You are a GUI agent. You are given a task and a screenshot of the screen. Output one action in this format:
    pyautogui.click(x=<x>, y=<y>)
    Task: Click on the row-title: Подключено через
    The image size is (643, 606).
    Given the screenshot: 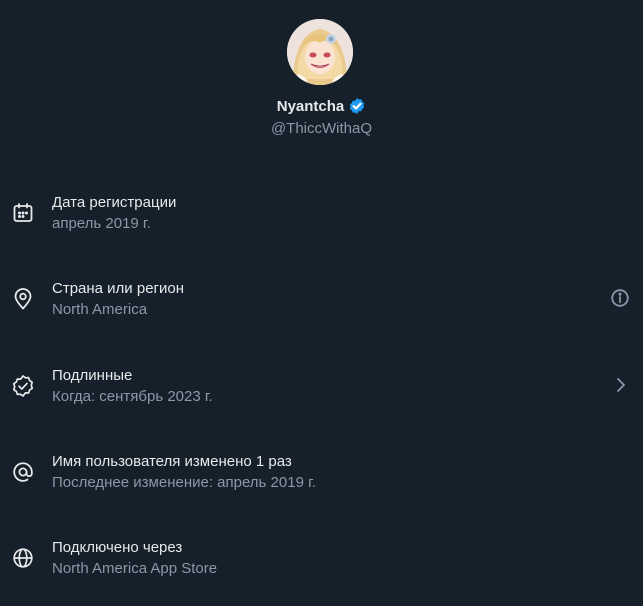 What is the action you would take?
    pyautogui.click(x=117, y=547)
    